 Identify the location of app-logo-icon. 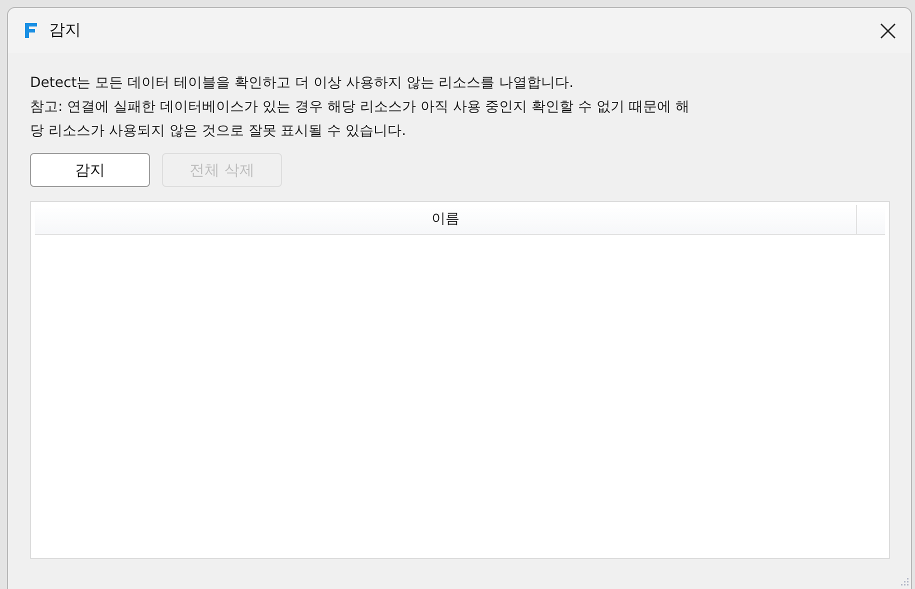
(31, 30).